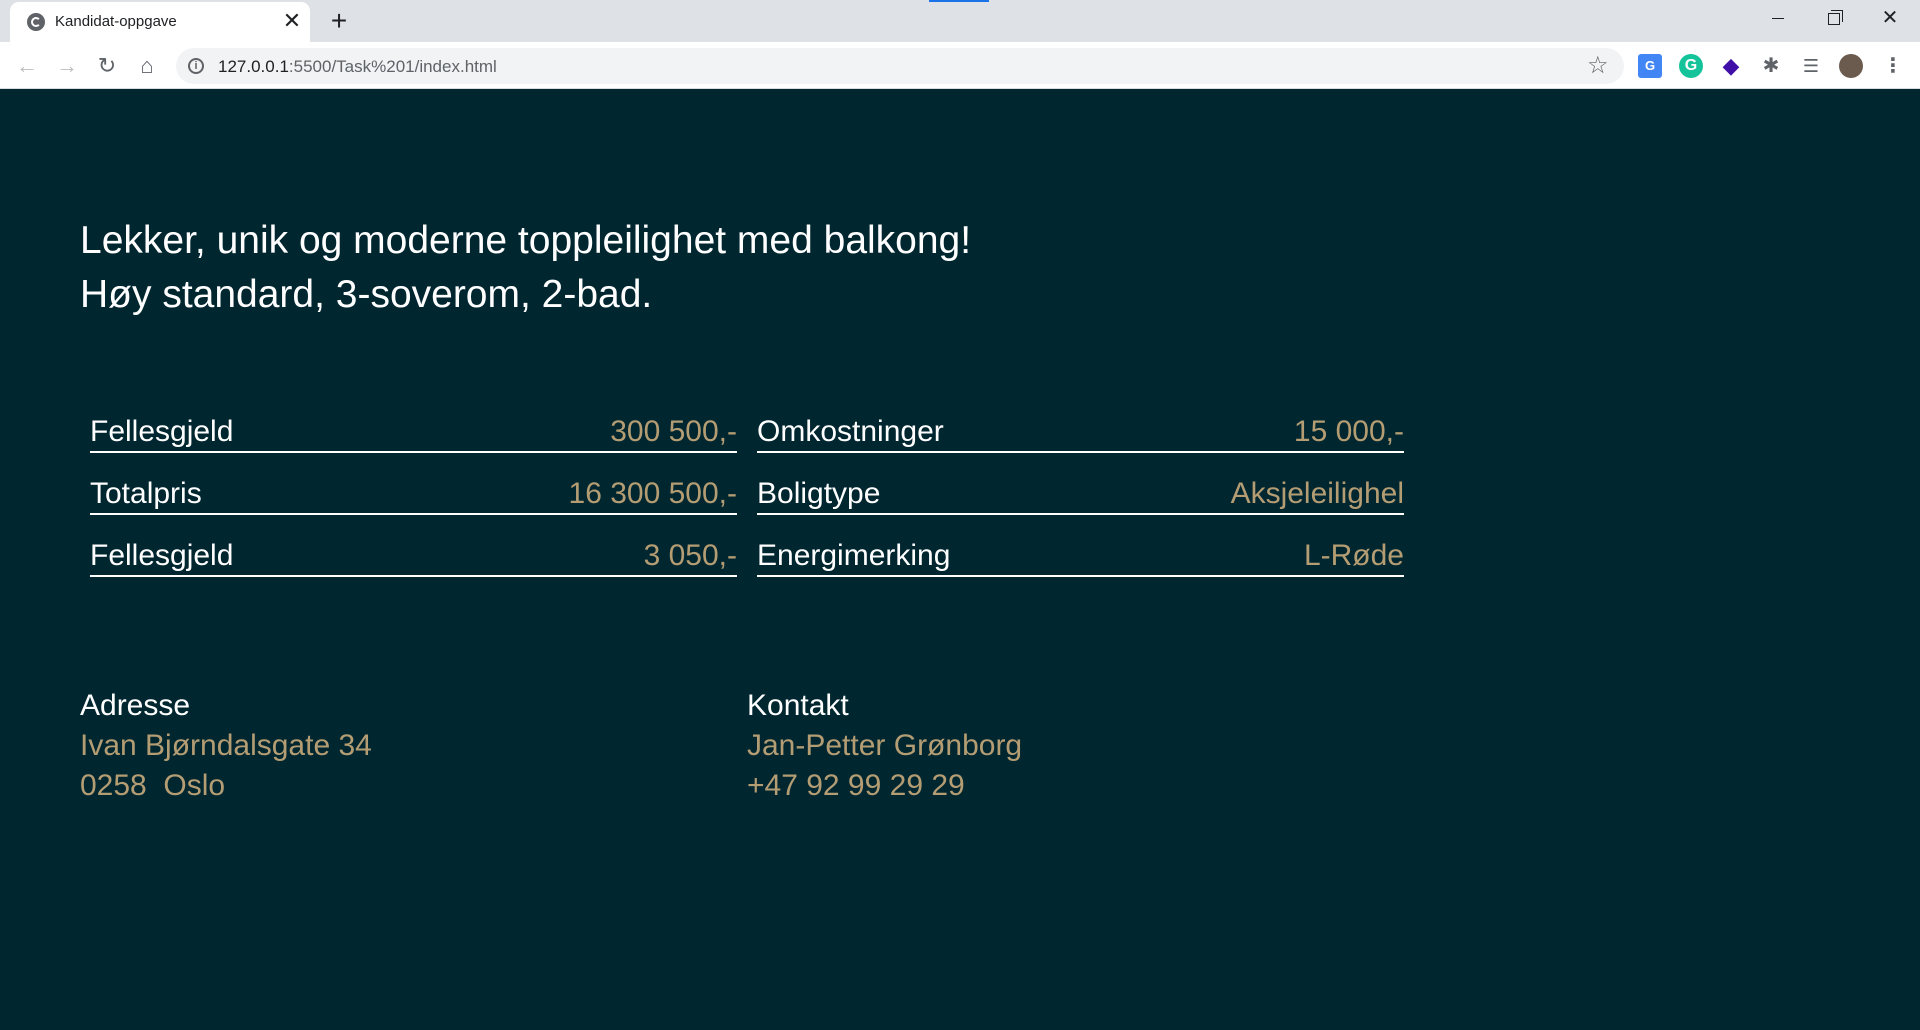 Image resolution: width=1920 pixels, height=1030 pixels. What do you see at coordinates (690, 555) in the screenshot?
I see `detail-value: 3 050,-` at bounding box center [690, 555].